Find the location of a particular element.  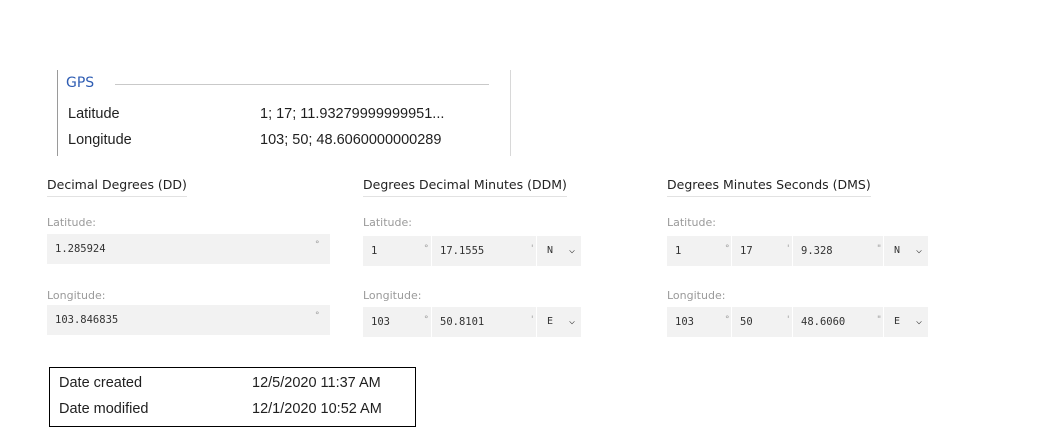

ddm-longitude-direction-value: E is located at coordinates (550, 321).